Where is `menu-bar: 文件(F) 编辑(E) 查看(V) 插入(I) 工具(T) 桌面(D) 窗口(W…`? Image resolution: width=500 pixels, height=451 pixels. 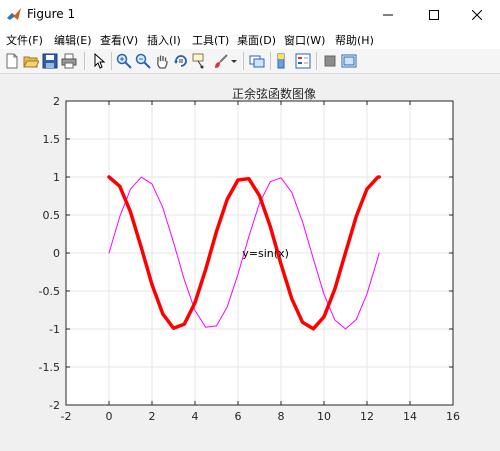
menu-bar: 文件(F) 编辑(E) 查看(V) 插入(I) 工具(T) 桌面(D) 窗口(W… is located at coordinates (250, 39).